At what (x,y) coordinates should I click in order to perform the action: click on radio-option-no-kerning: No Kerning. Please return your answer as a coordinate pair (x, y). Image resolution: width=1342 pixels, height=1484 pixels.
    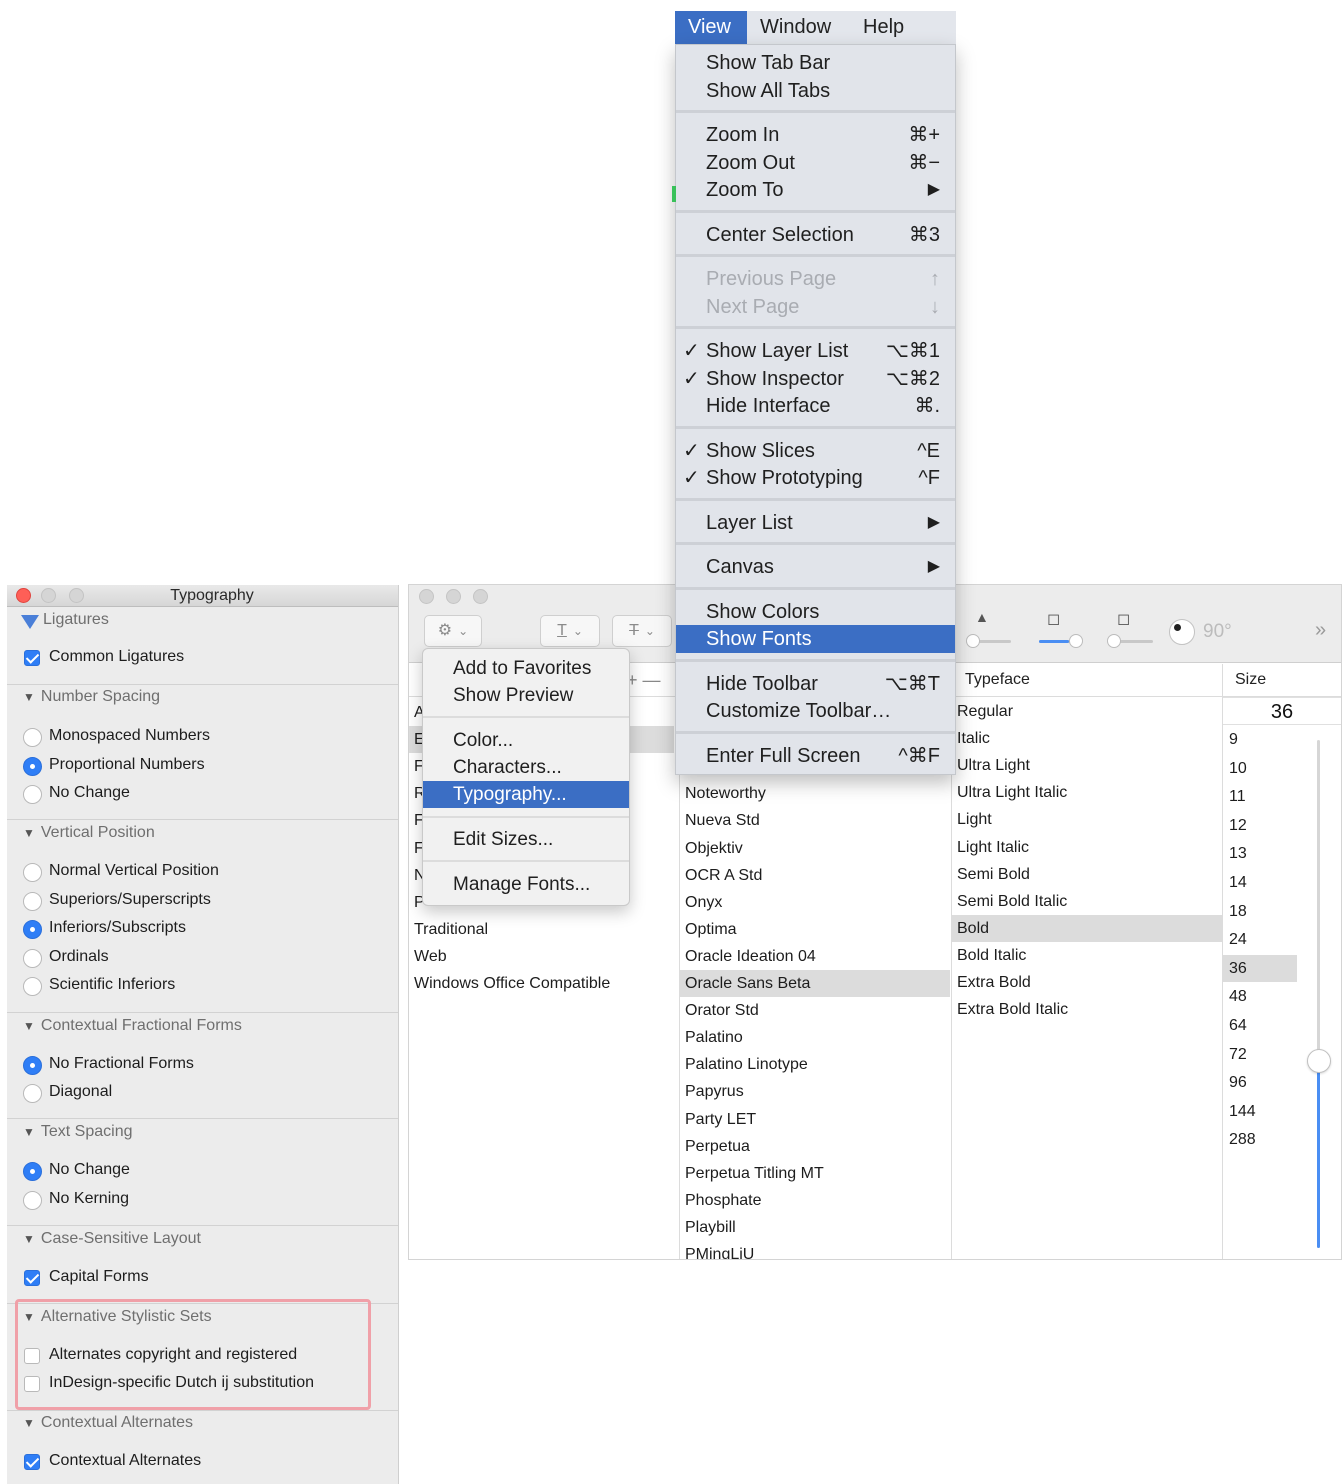
    Looking at the image, I should click on (203, 1201).